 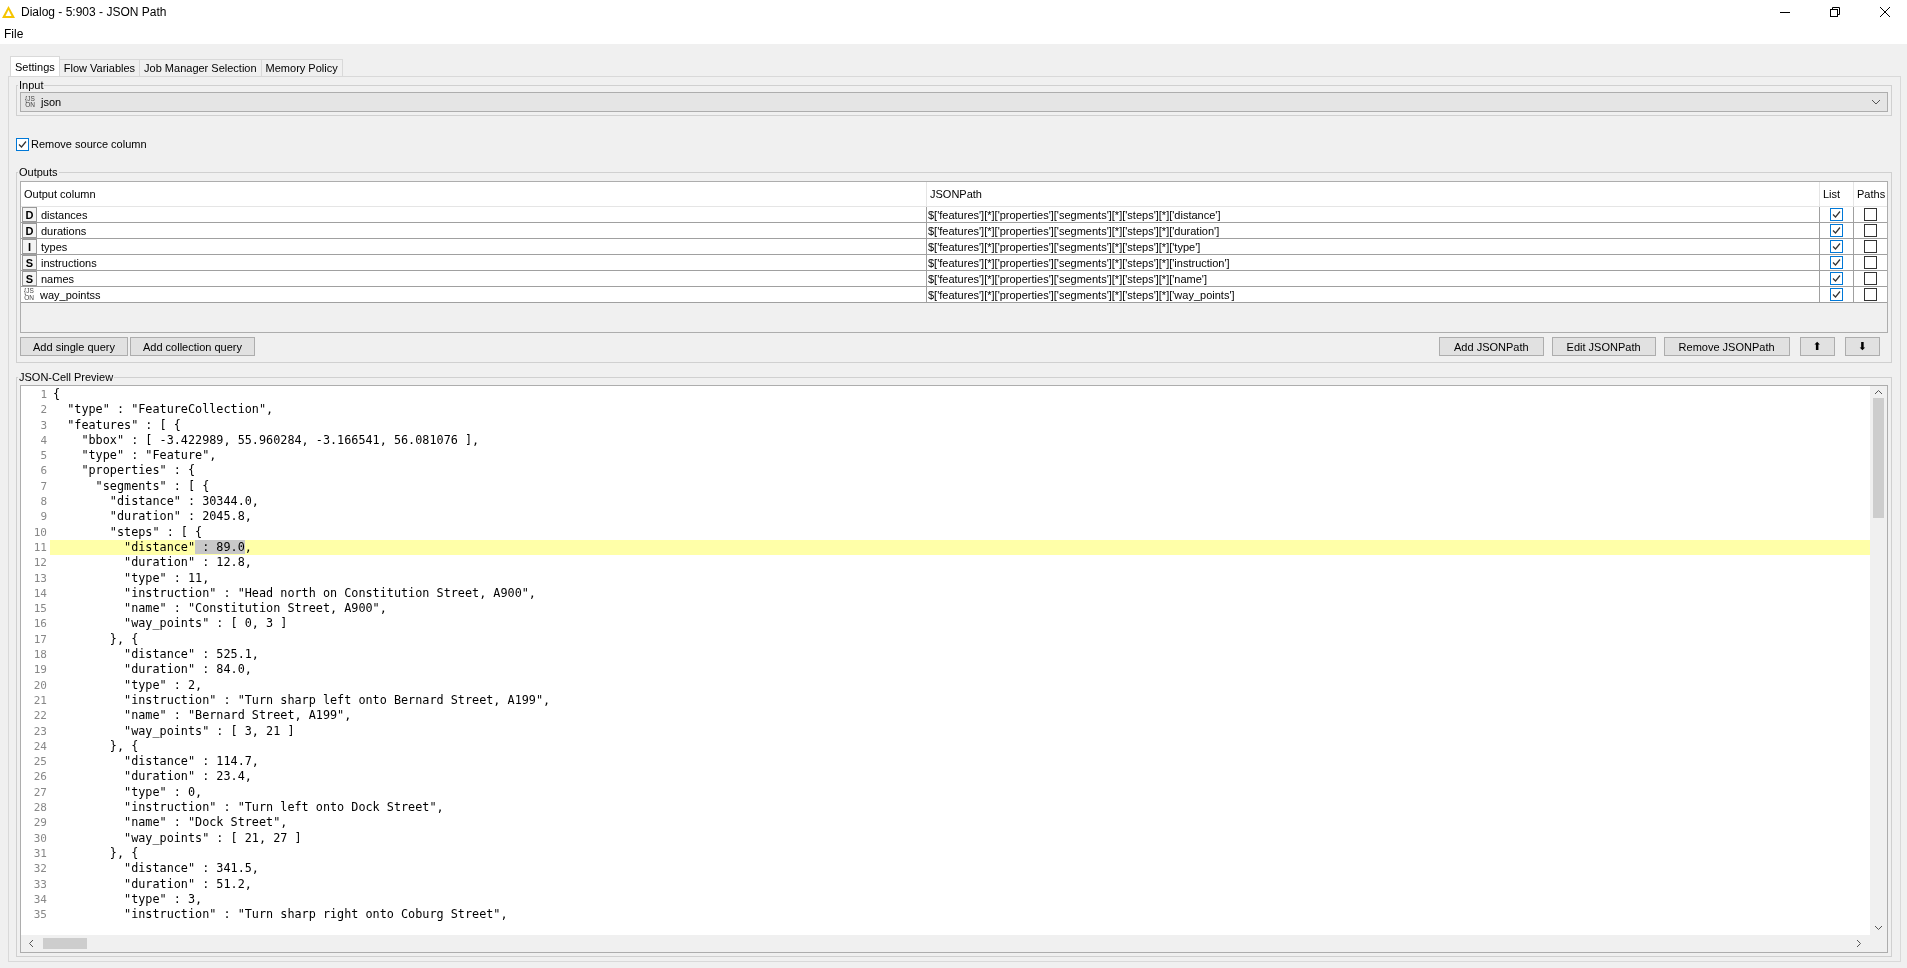 What do you see at coordinates (138, 471) in the screenshot?
I see `code-line: "properties" : {` at bounding box center [138, 471].